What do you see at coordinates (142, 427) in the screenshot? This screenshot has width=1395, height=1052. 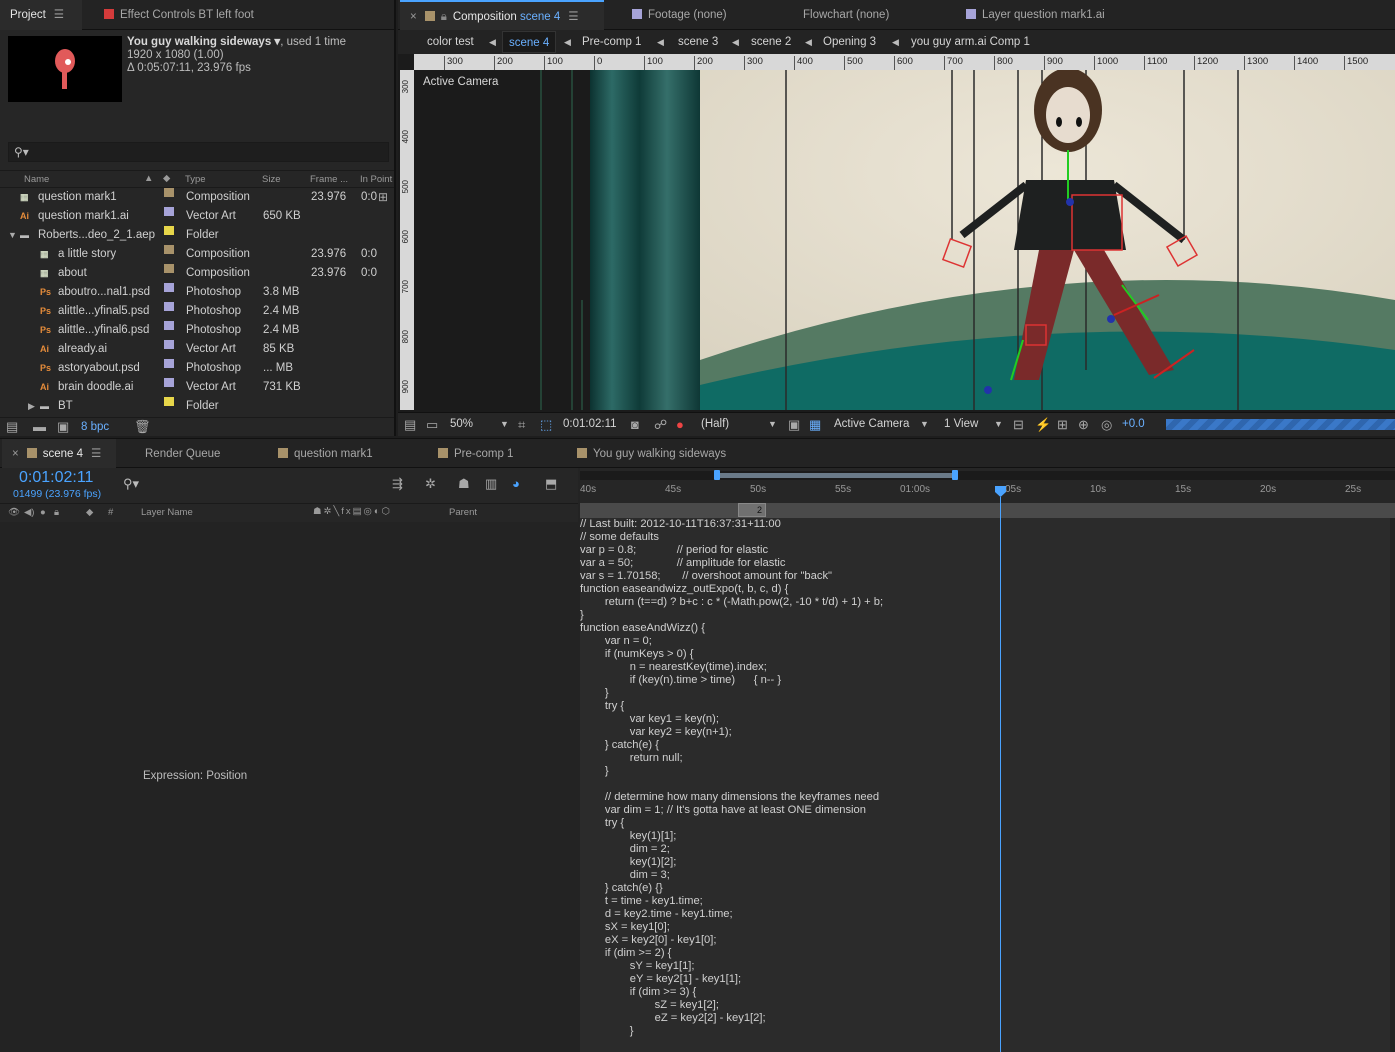 I see `trash-icon: 🗑` at bounding box center [142, 427].